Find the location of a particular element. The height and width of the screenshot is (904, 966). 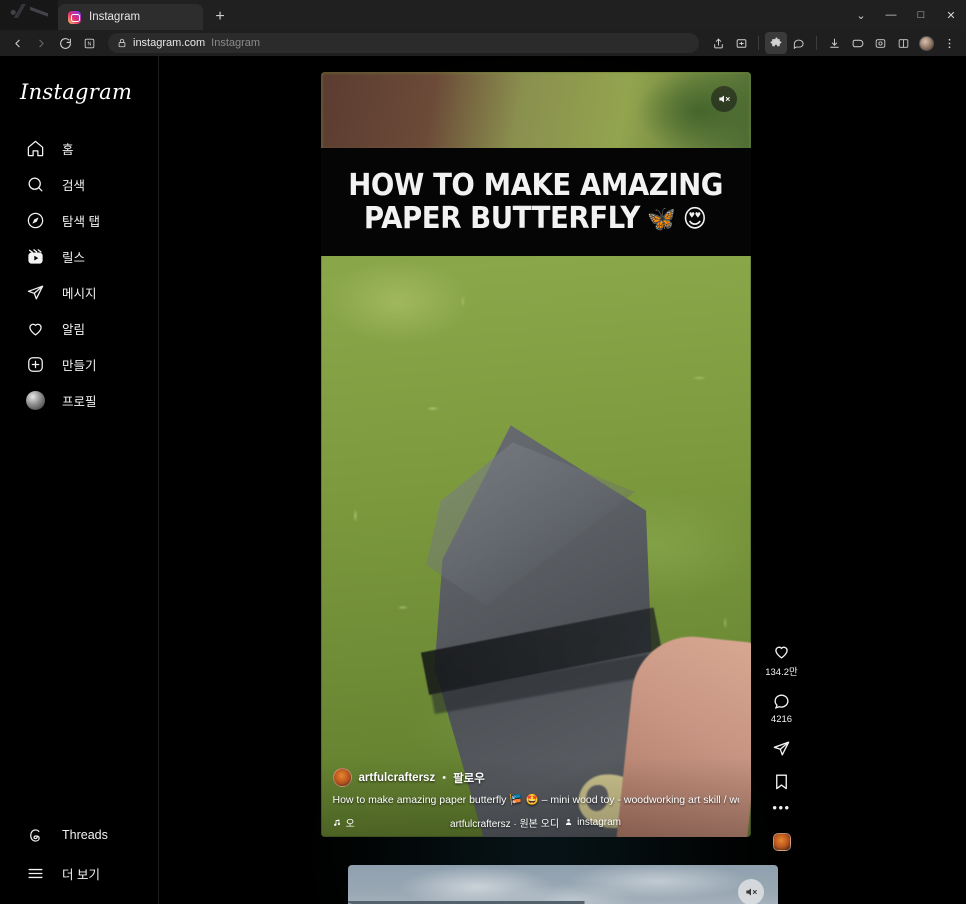

sidebar-item-messages: 메시지 is located at coordinates (79, 292).